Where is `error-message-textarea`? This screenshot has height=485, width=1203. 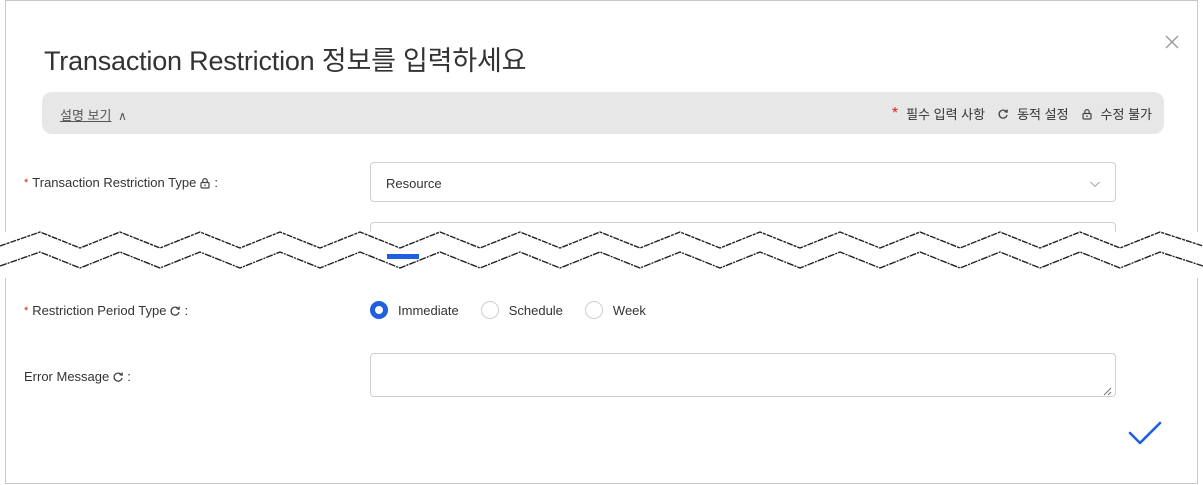 error-message-textarea is located at coordinates (743, 375).